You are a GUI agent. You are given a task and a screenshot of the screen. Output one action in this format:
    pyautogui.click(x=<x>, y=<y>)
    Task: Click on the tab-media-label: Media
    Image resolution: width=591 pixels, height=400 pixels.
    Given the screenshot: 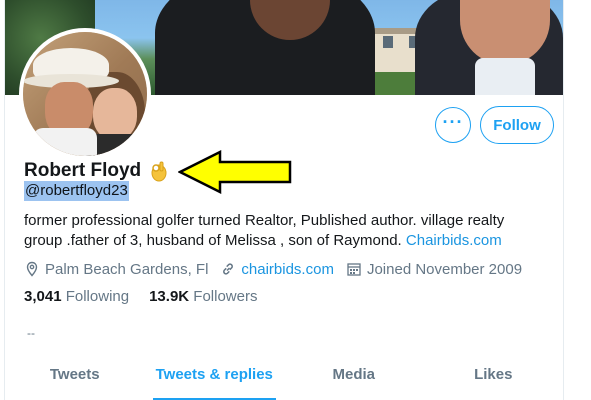 What is the action you would take?
    pyautogui.click(x=353, y=374)
    